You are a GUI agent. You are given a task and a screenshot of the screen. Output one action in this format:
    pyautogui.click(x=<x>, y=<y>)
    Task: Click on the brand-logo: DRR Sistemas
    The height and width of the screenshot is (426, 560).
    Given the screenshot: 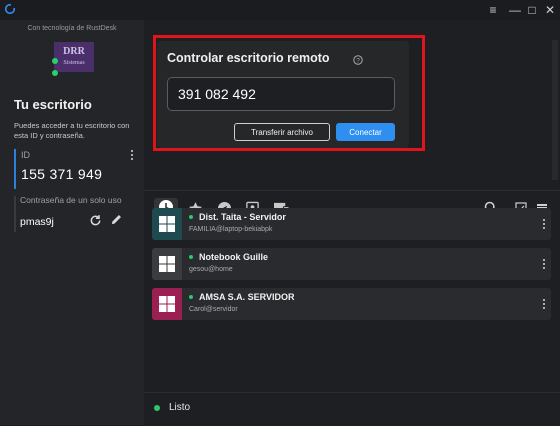 What is the action you would take?
    pyautogui.click(x=74, y=57)
    